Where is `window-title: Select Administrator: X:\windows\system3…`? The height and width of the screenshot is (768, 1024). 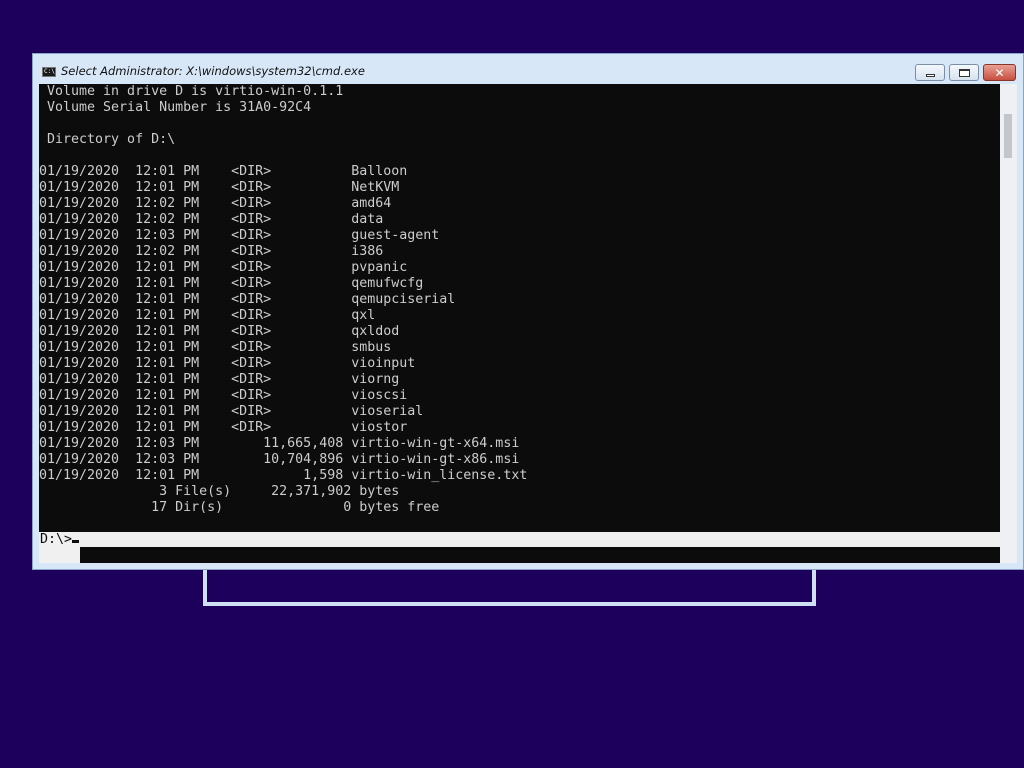 window-title: Select Administrator: X:\windows\system3… is located at coordinates (213, 71).